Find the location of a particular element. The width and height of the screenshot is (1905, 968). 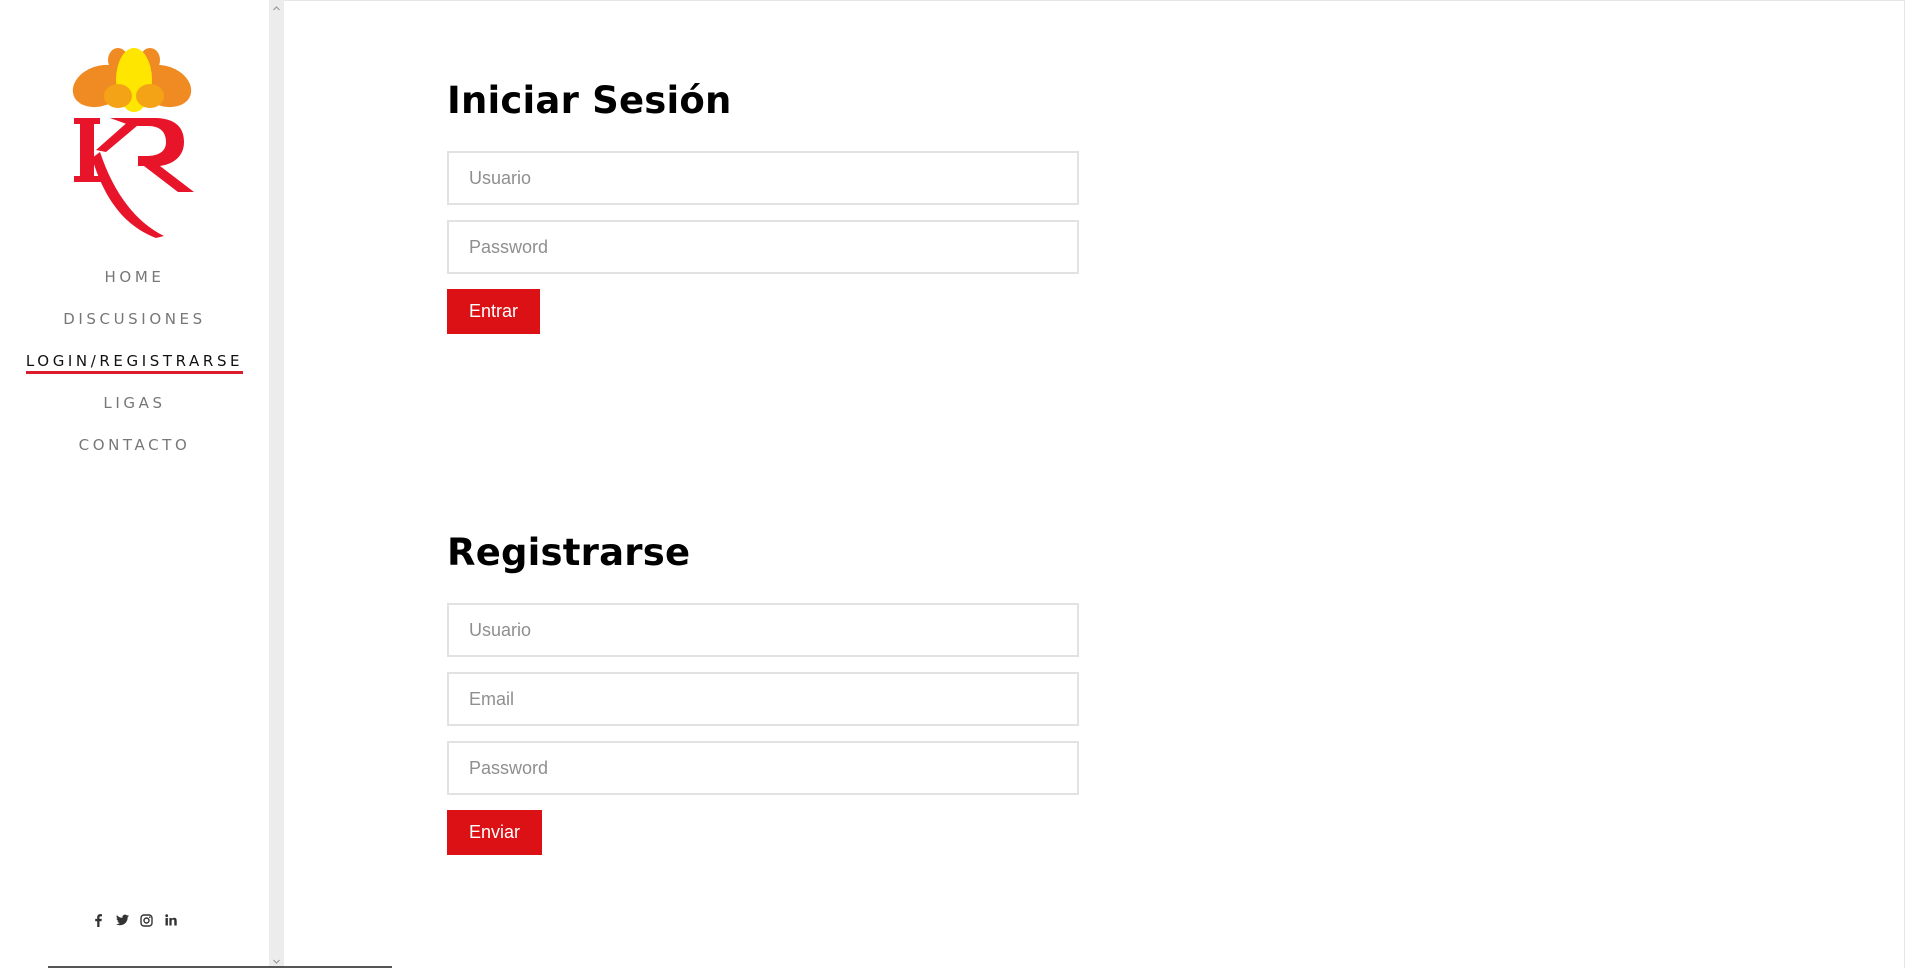

nav-item-contacto: CONTACTO is located at coordinates (135, 446).